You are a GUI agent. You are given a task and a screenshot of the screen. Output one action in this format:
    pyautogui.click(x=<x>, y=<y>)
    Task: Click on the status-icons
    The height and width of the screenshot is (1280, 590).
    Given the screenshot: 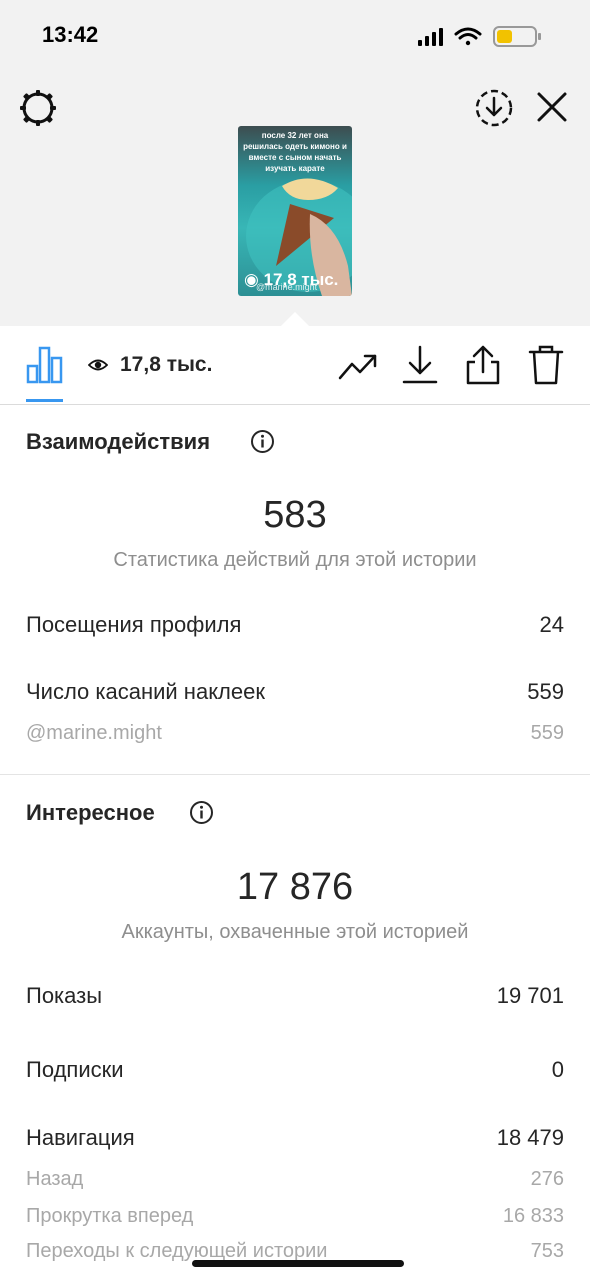 What is the action you would take?
    pyautogui.click(x=479, y=36)
    